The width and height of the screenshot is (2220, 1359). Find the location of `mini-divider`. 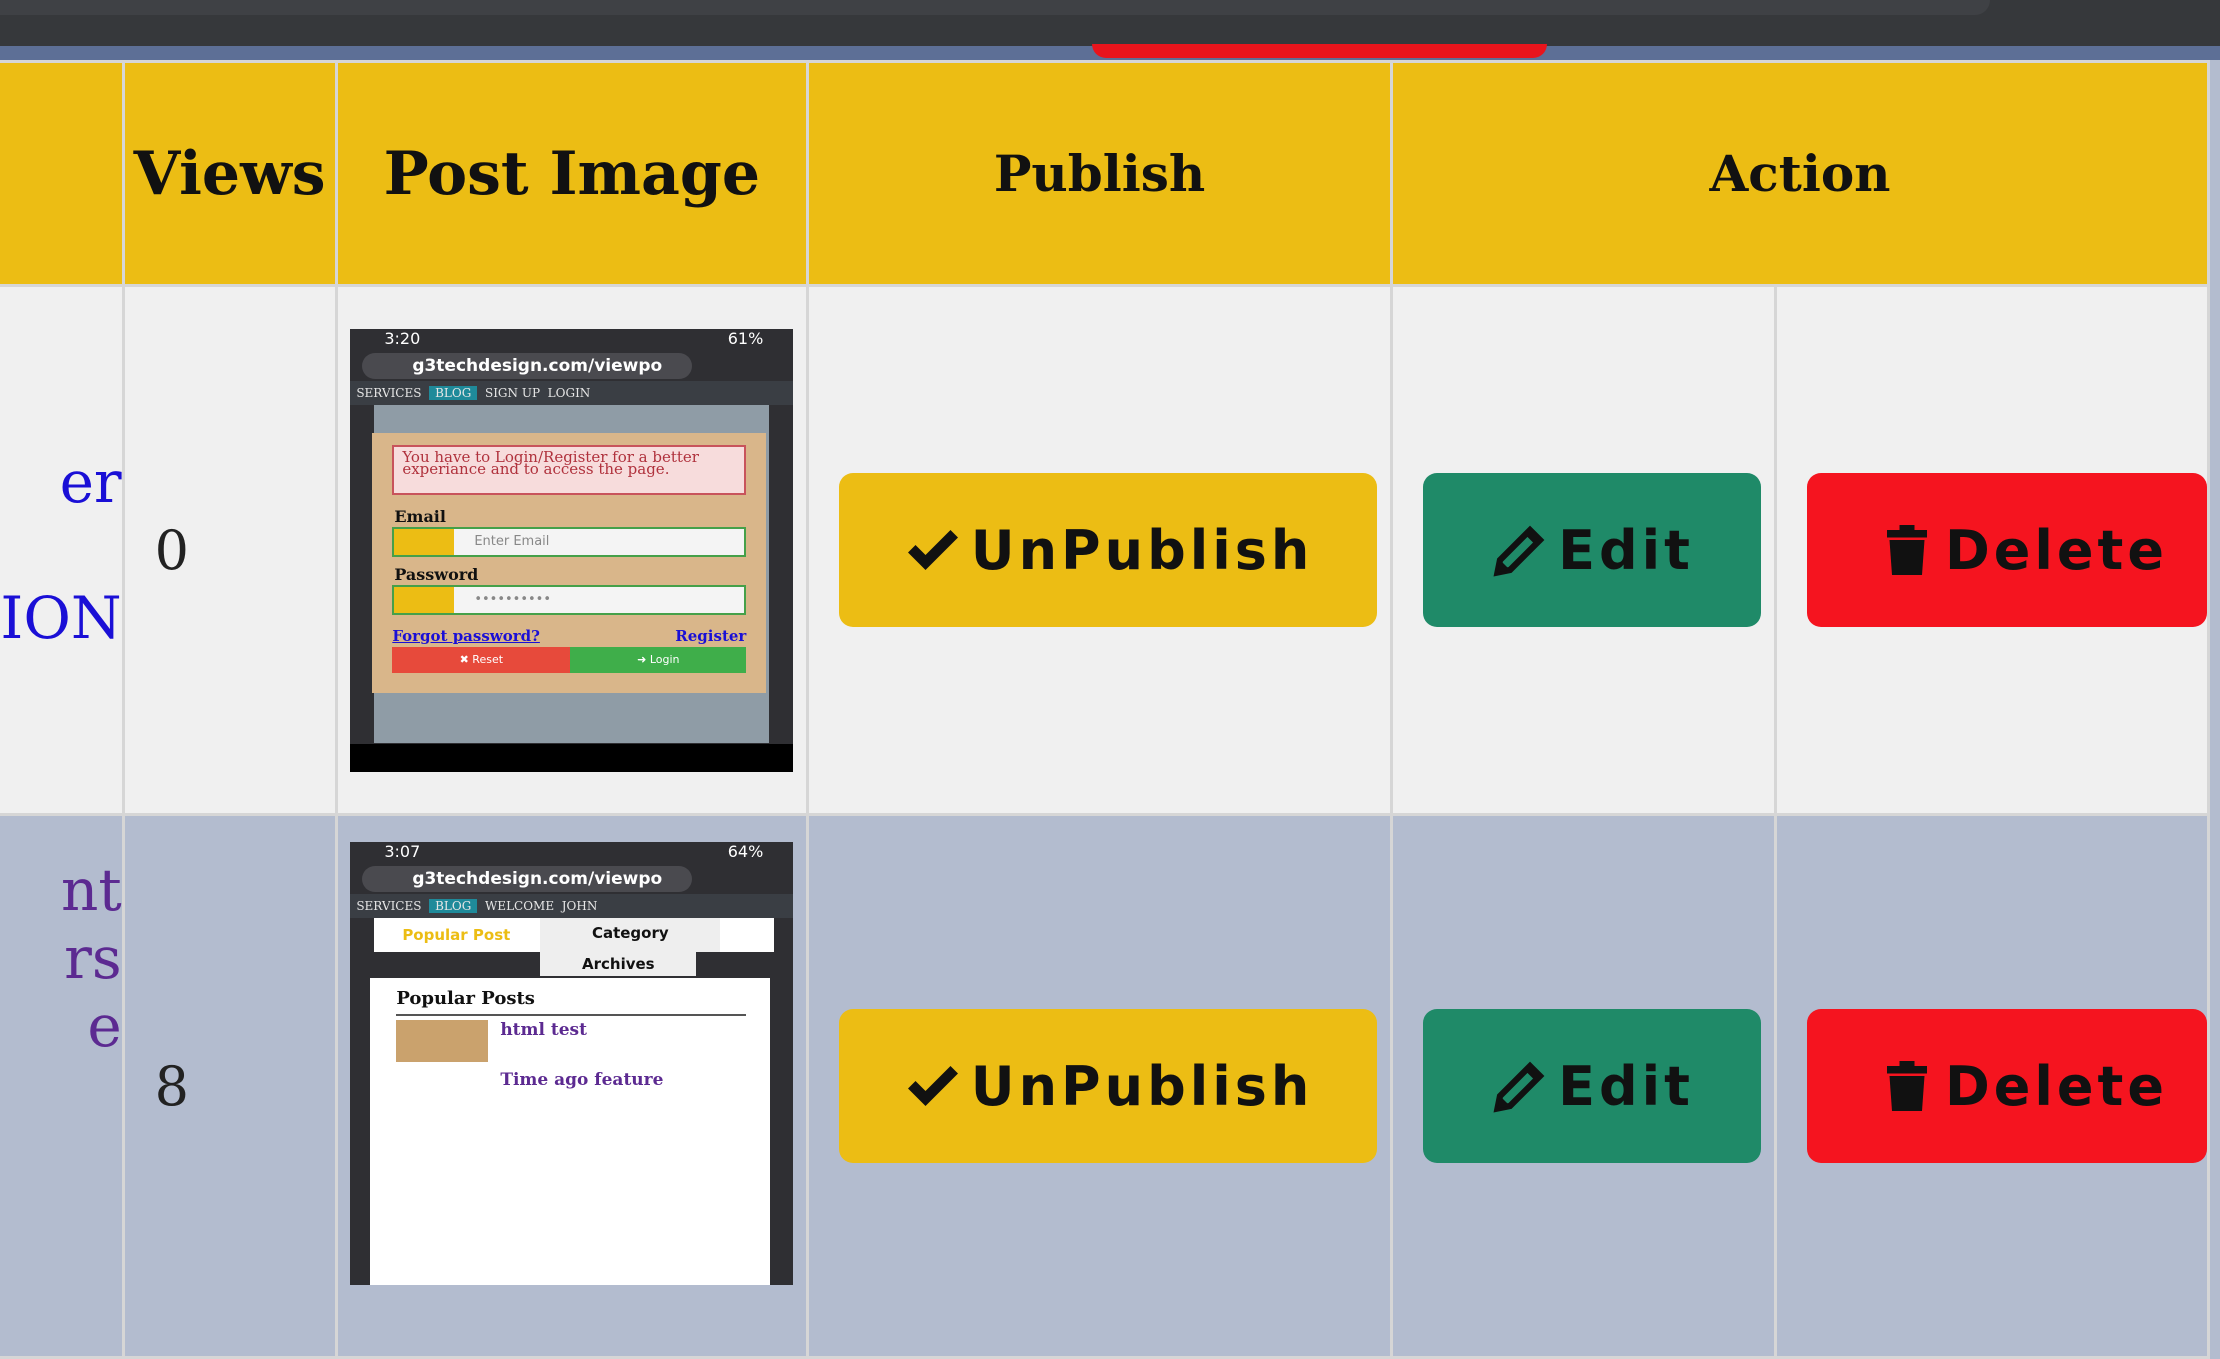

mini-divider is located at coordinates (571, 1015).